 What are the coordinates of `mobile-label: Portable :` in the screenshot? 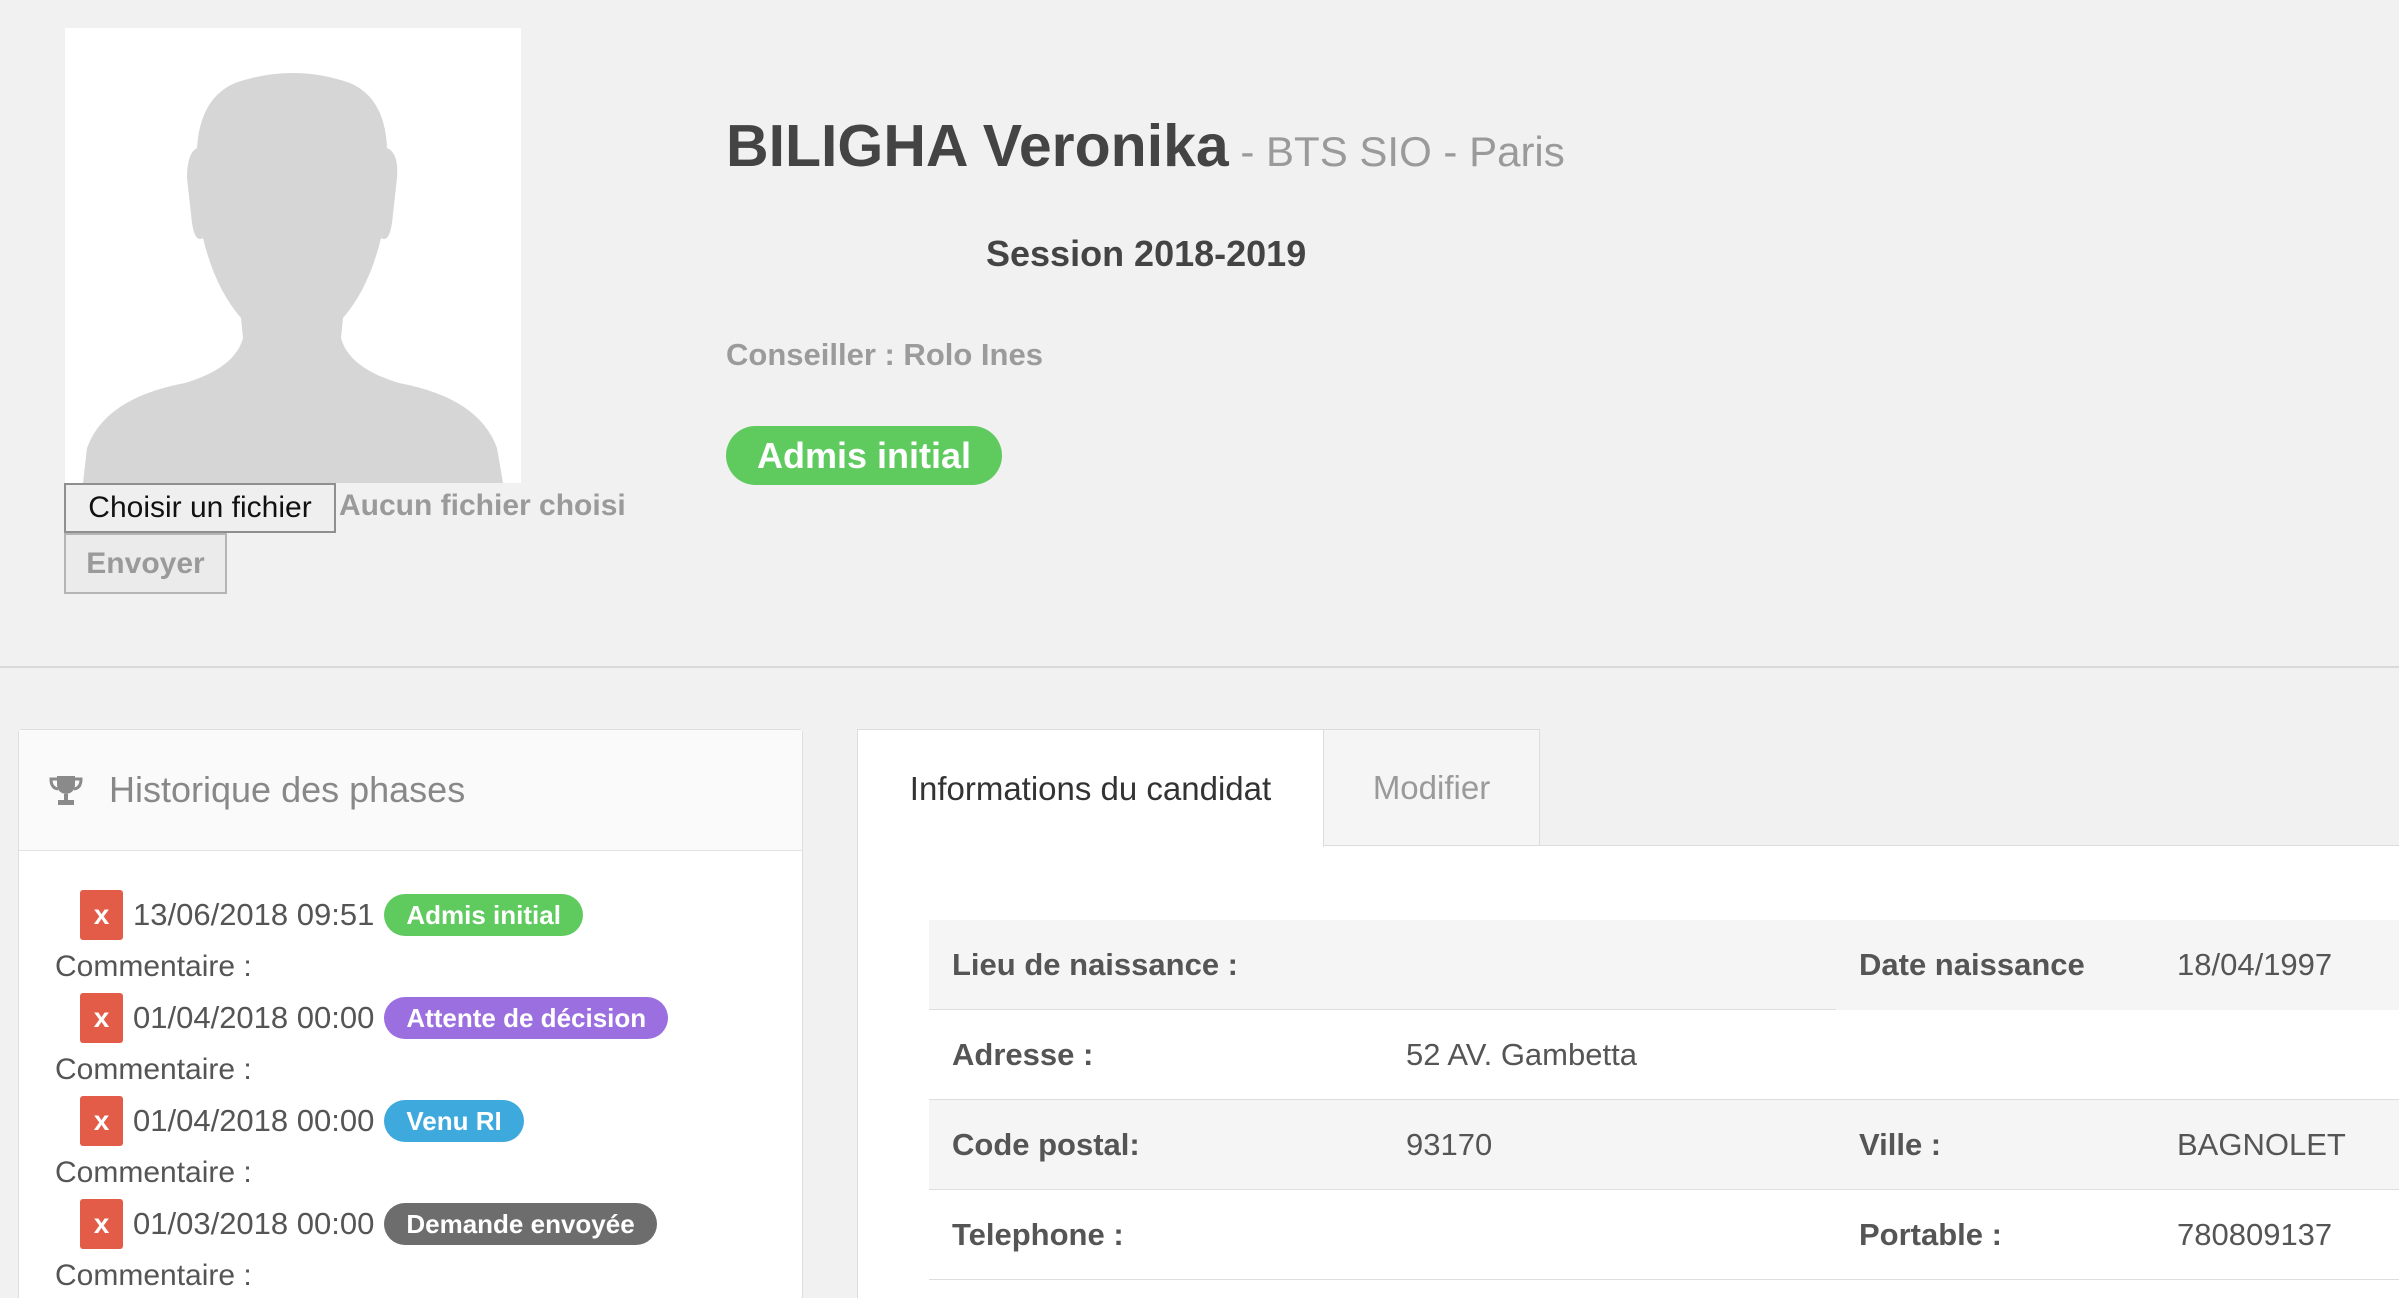 It's located at (1930, 1234).